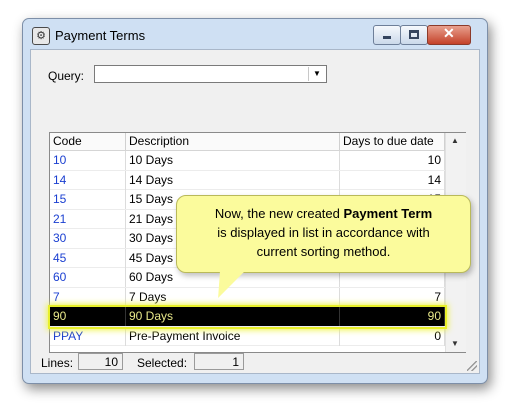 The width and height of the screenshot is (515, 405). I want to click on column-header-description: Description, so click(233, 141).